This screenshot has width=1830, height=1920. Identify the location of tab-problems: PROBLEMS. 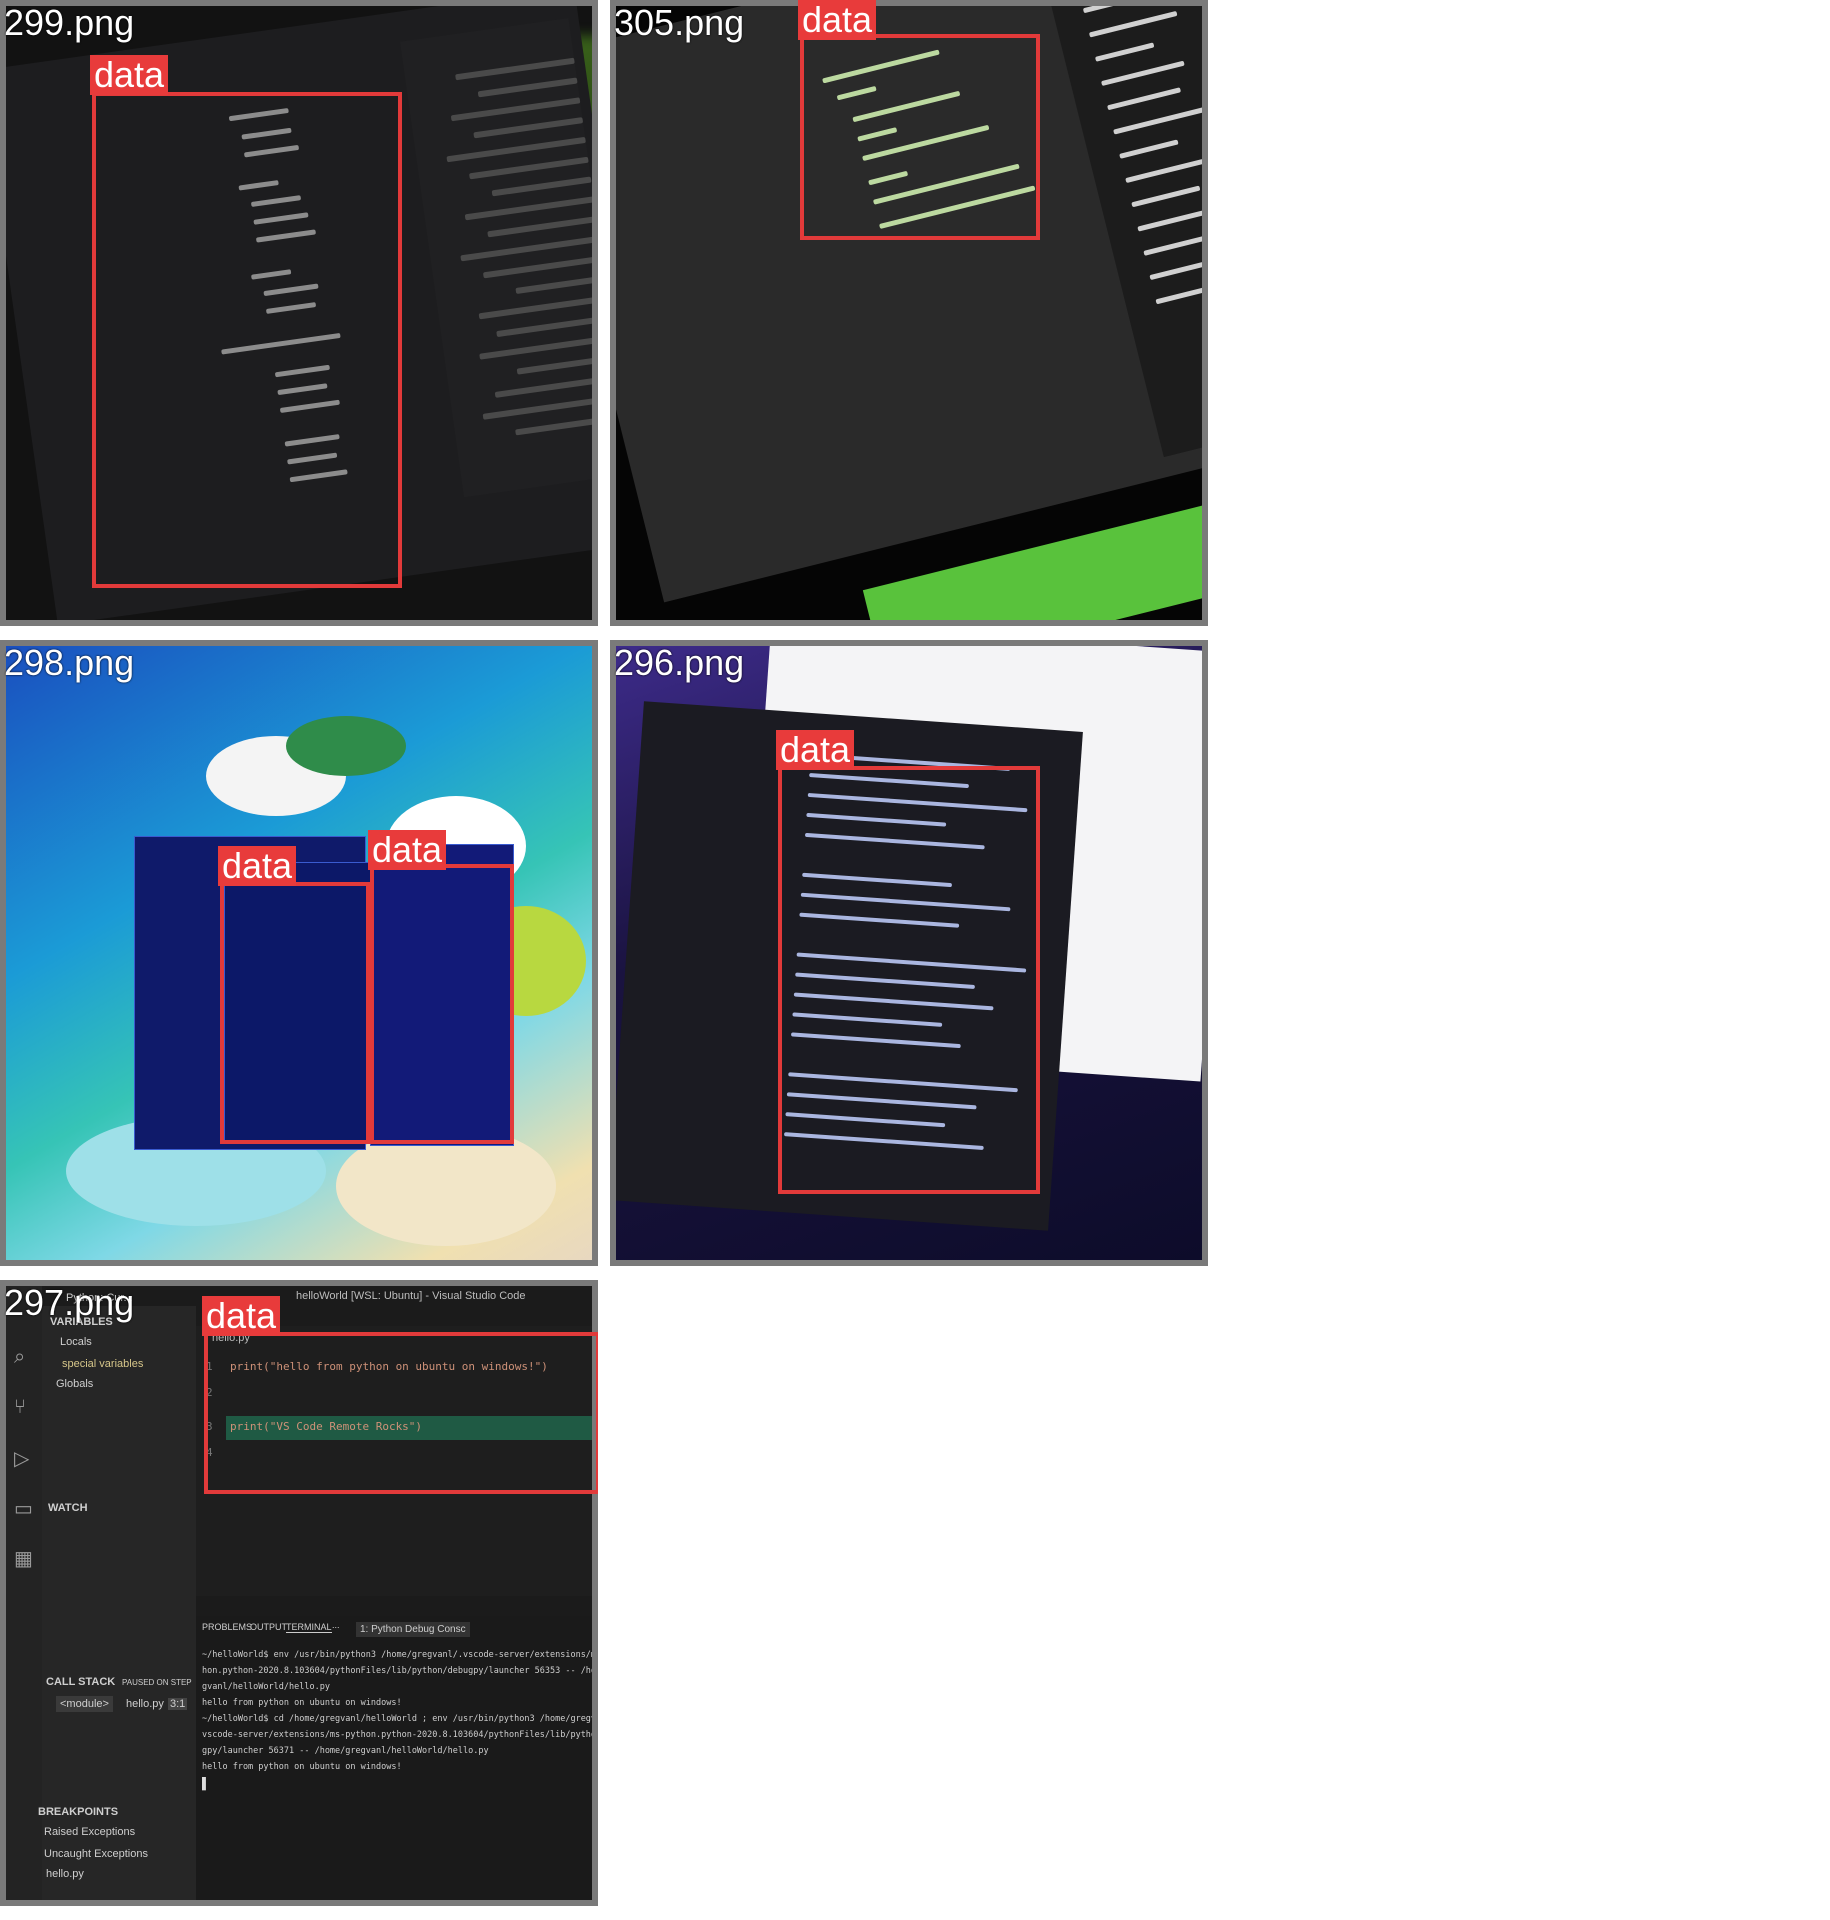
(227, 1627).